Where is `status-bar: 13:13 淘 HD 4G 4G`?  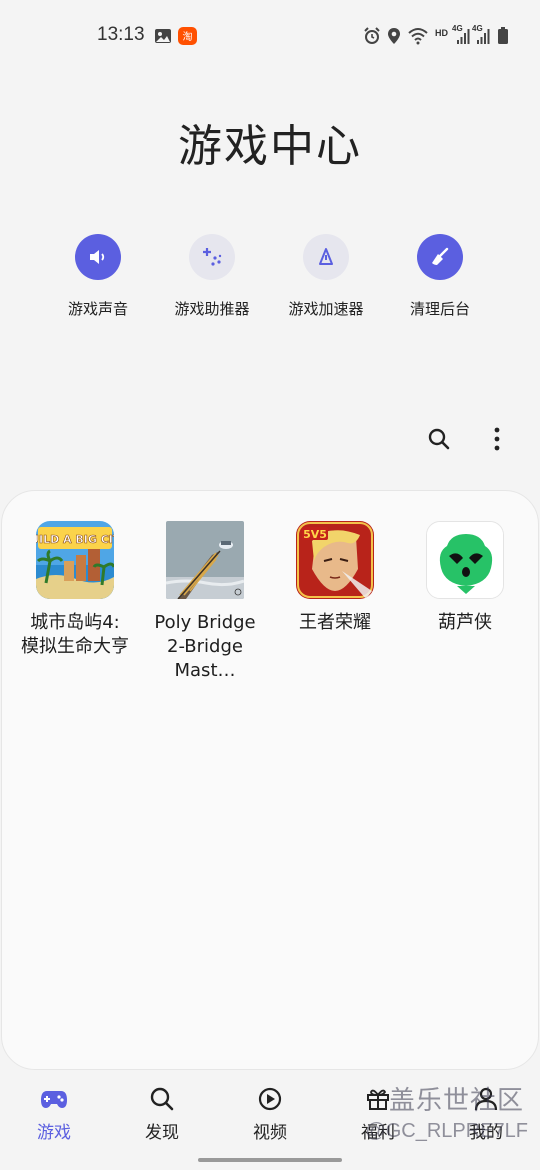 status-bar: 13:13 淘 HD 4G 4G is located at coordinates (270, 36).